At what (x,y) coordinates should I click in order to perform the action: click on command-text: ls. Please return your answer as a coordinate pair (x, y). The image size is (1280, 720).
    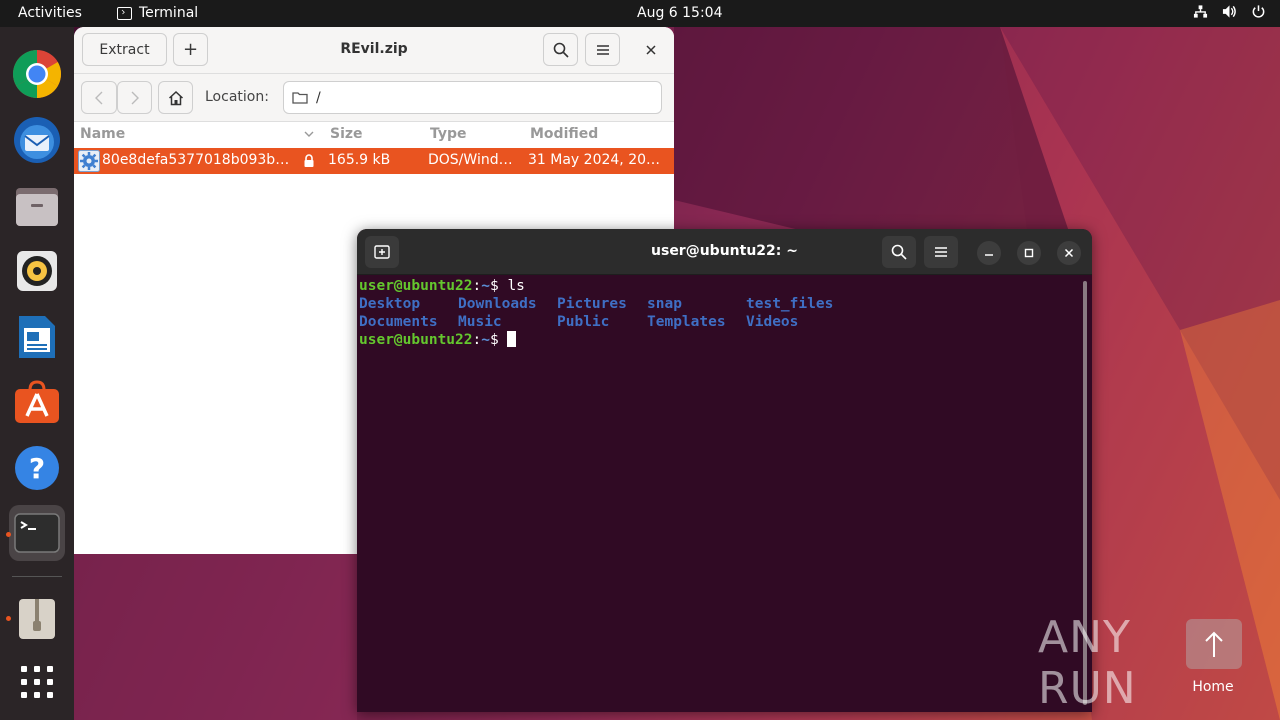
    Looking at the image, I should click on (516, 286).